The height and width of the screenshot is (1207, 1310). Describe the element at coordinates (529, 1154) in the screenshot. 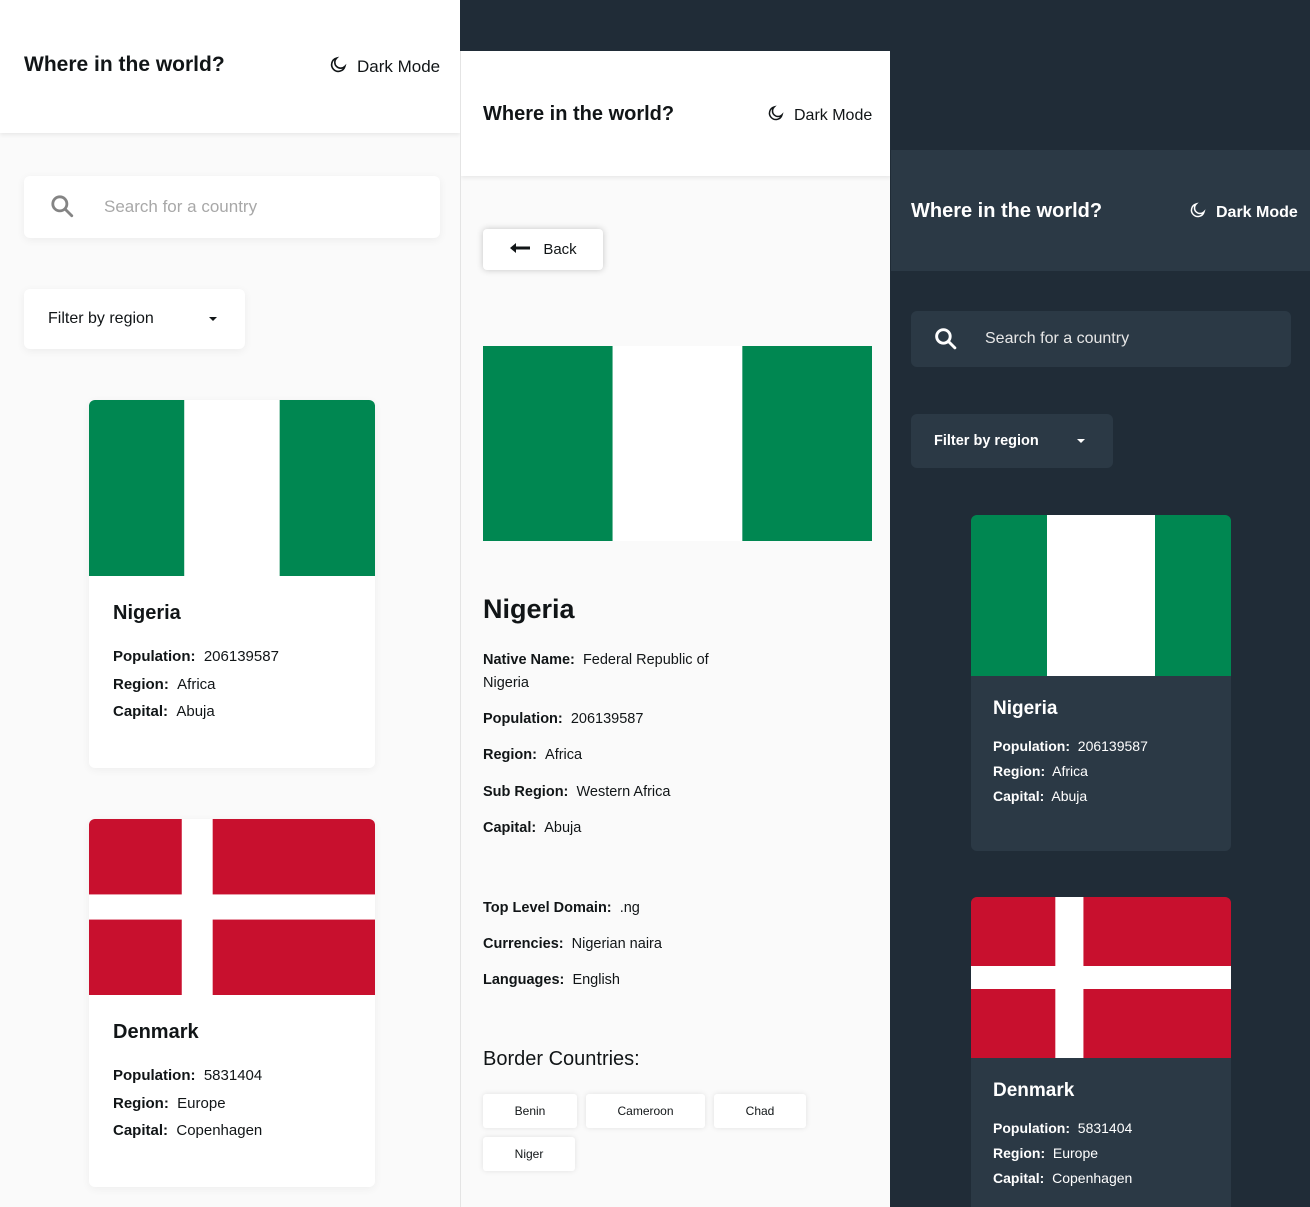

I see `border-chip-niger: Niger` at that location.